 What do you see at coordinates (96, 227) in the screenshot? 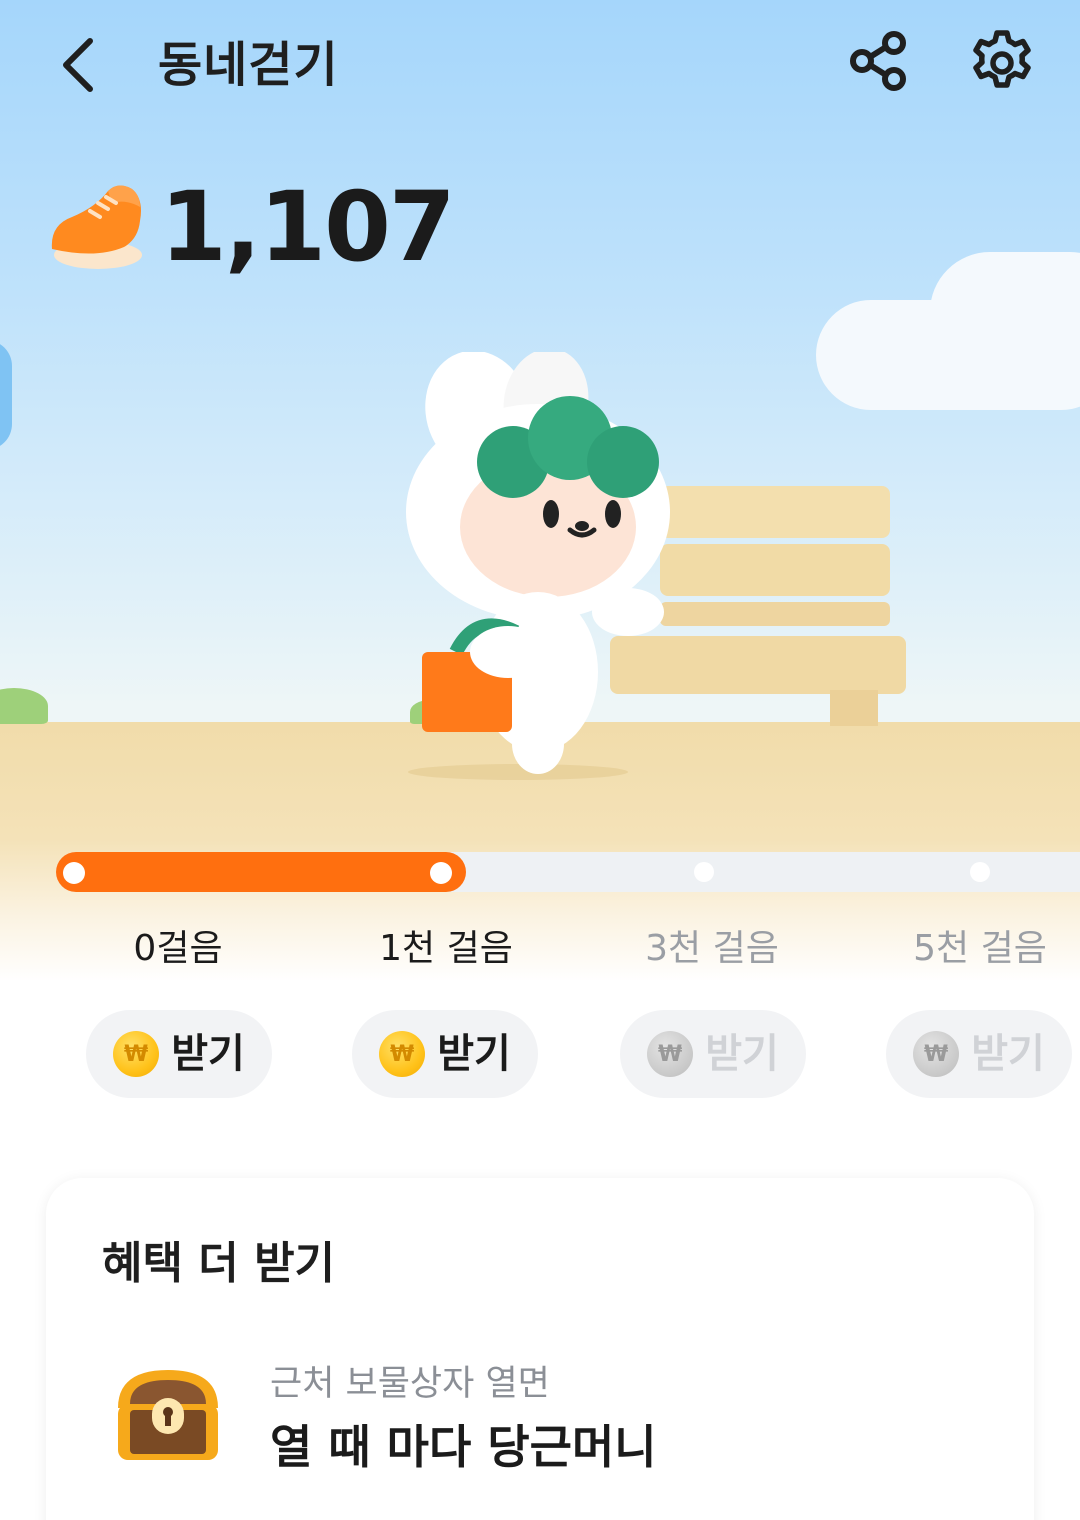
I see `sneaker-icon` at bounding box center [96, 227].